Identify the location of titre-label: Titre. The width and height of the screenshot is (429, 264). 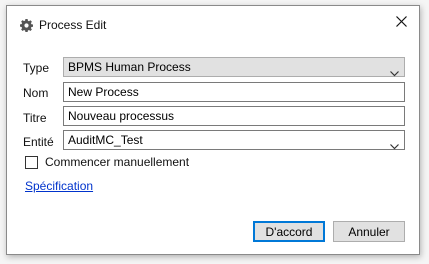
(35, 118).